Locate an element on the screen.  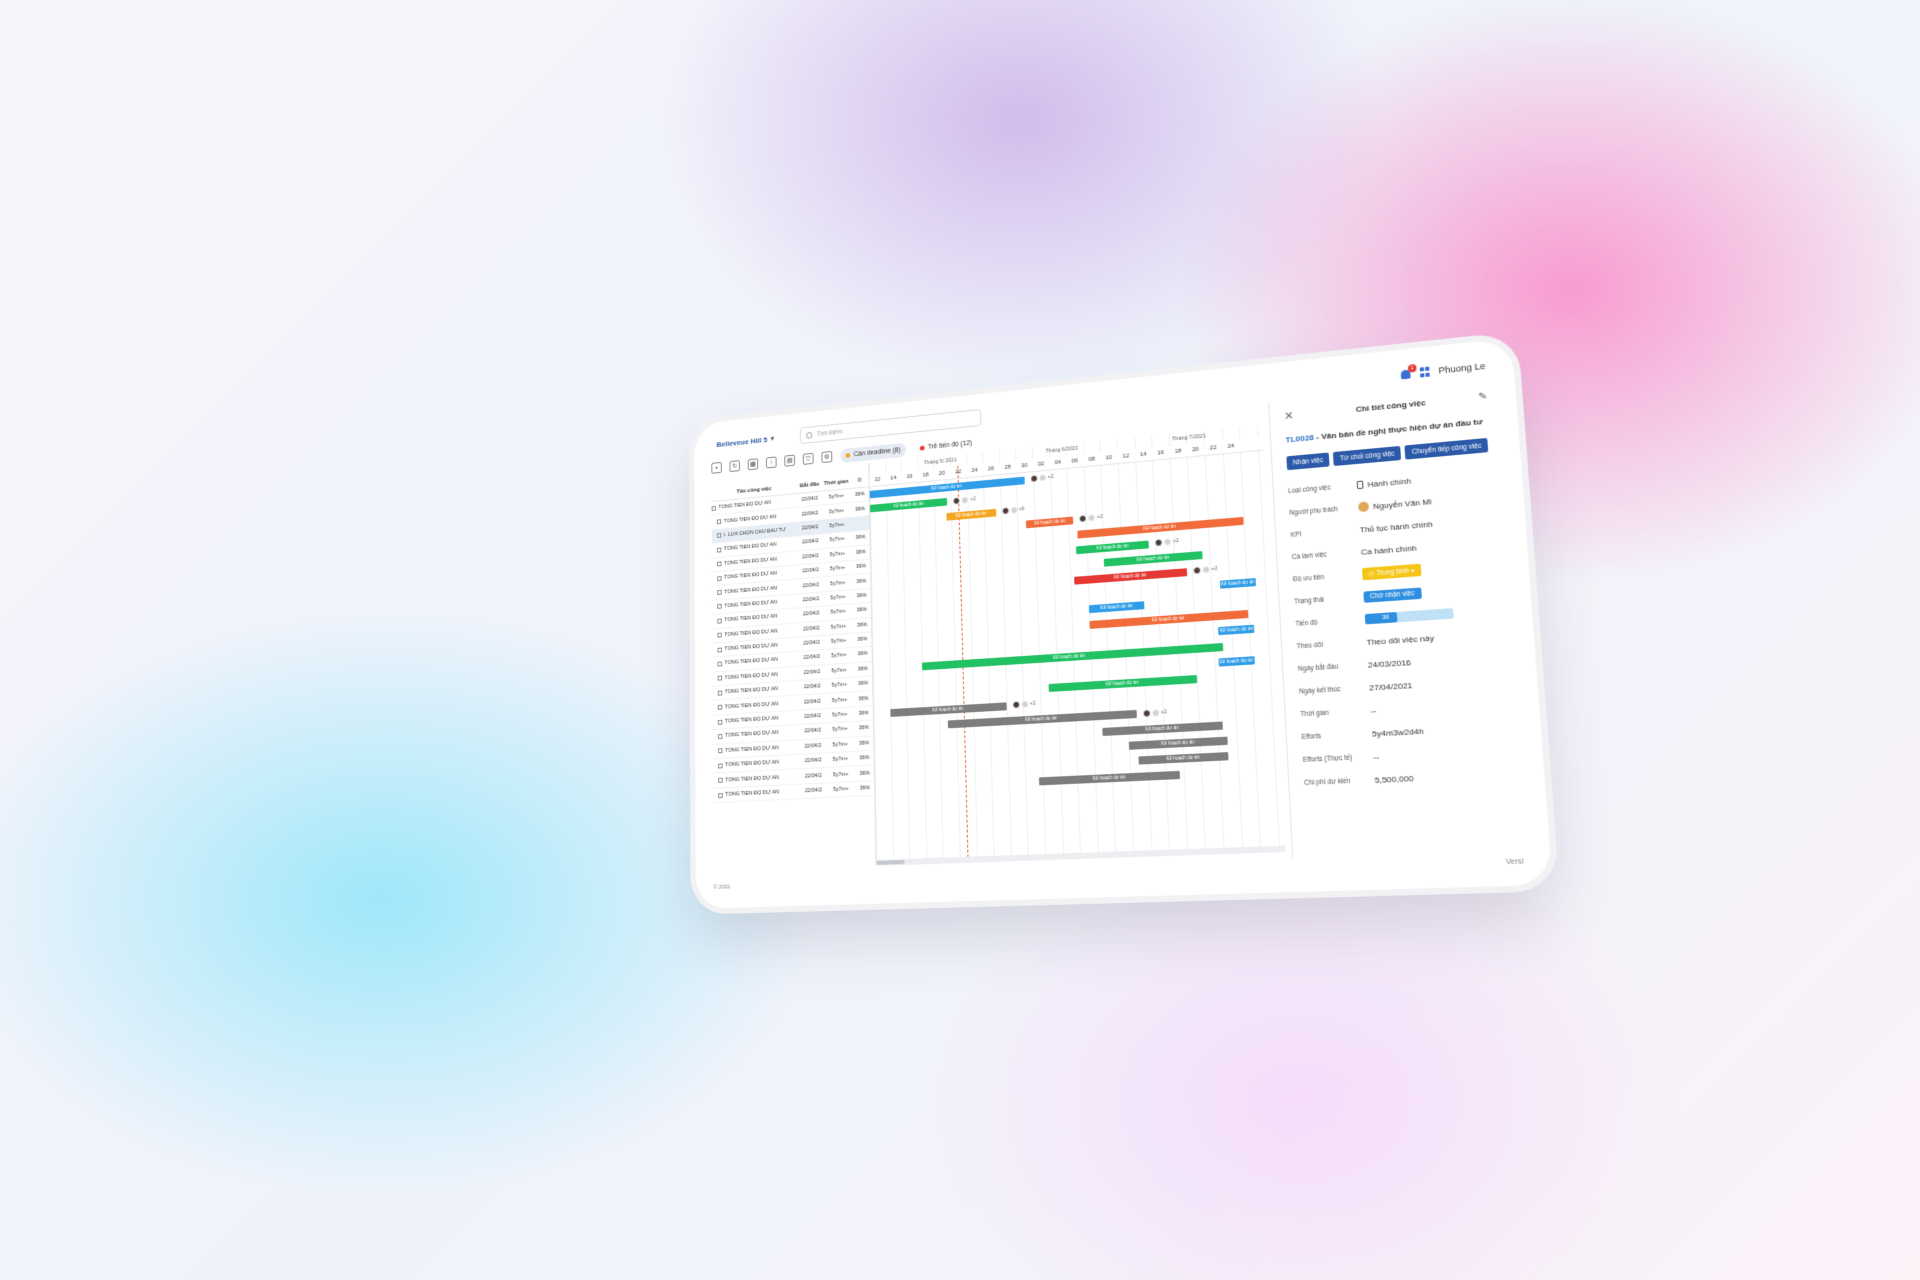
col-time-header: Thời gian is located at coordinates (836, 483).